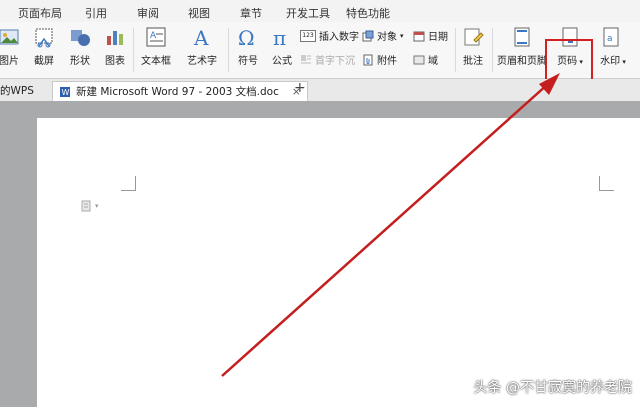 This screenshot has width=640, height=407. What do you see at coordinates (44, 38) in the screenshot?
I see `screenshot-icon` at bounding box center [44, 38].